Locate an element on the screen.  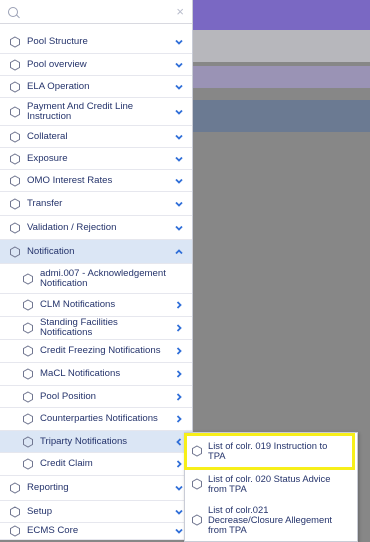
menu-item-label: Triparty Notifications is located at coordinates (84, 441).